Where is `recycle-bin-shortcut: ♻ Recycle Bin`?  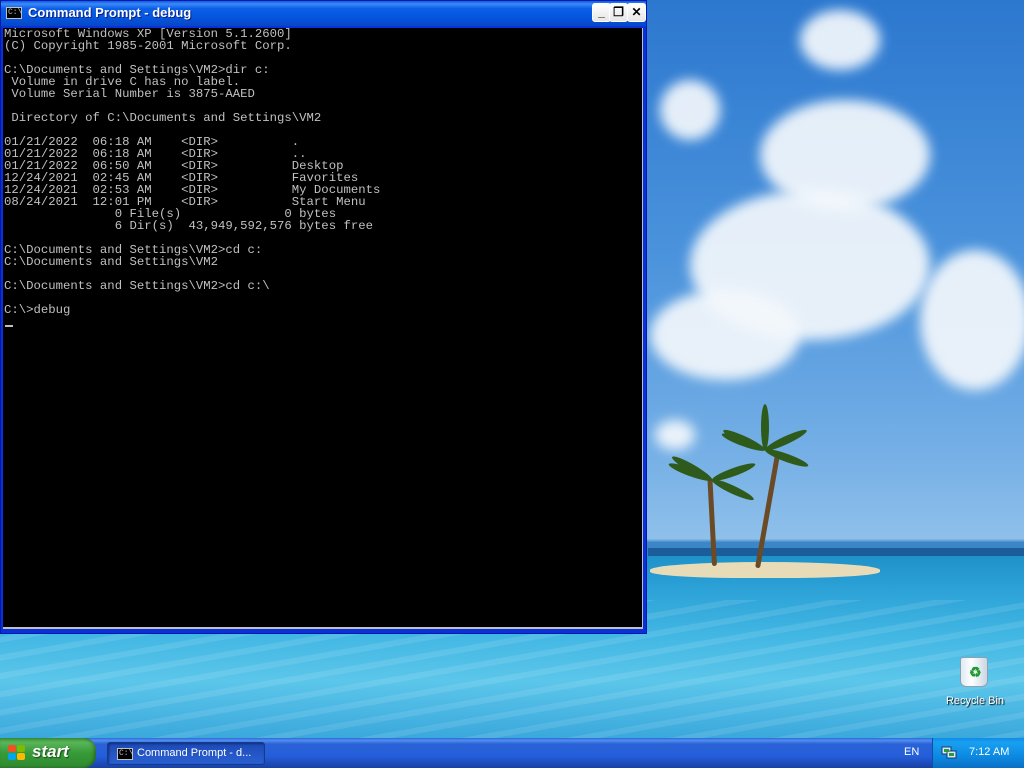
recycle-bin-shortcut: ♻ Recycle Bin is located at coordinates (975, 685).